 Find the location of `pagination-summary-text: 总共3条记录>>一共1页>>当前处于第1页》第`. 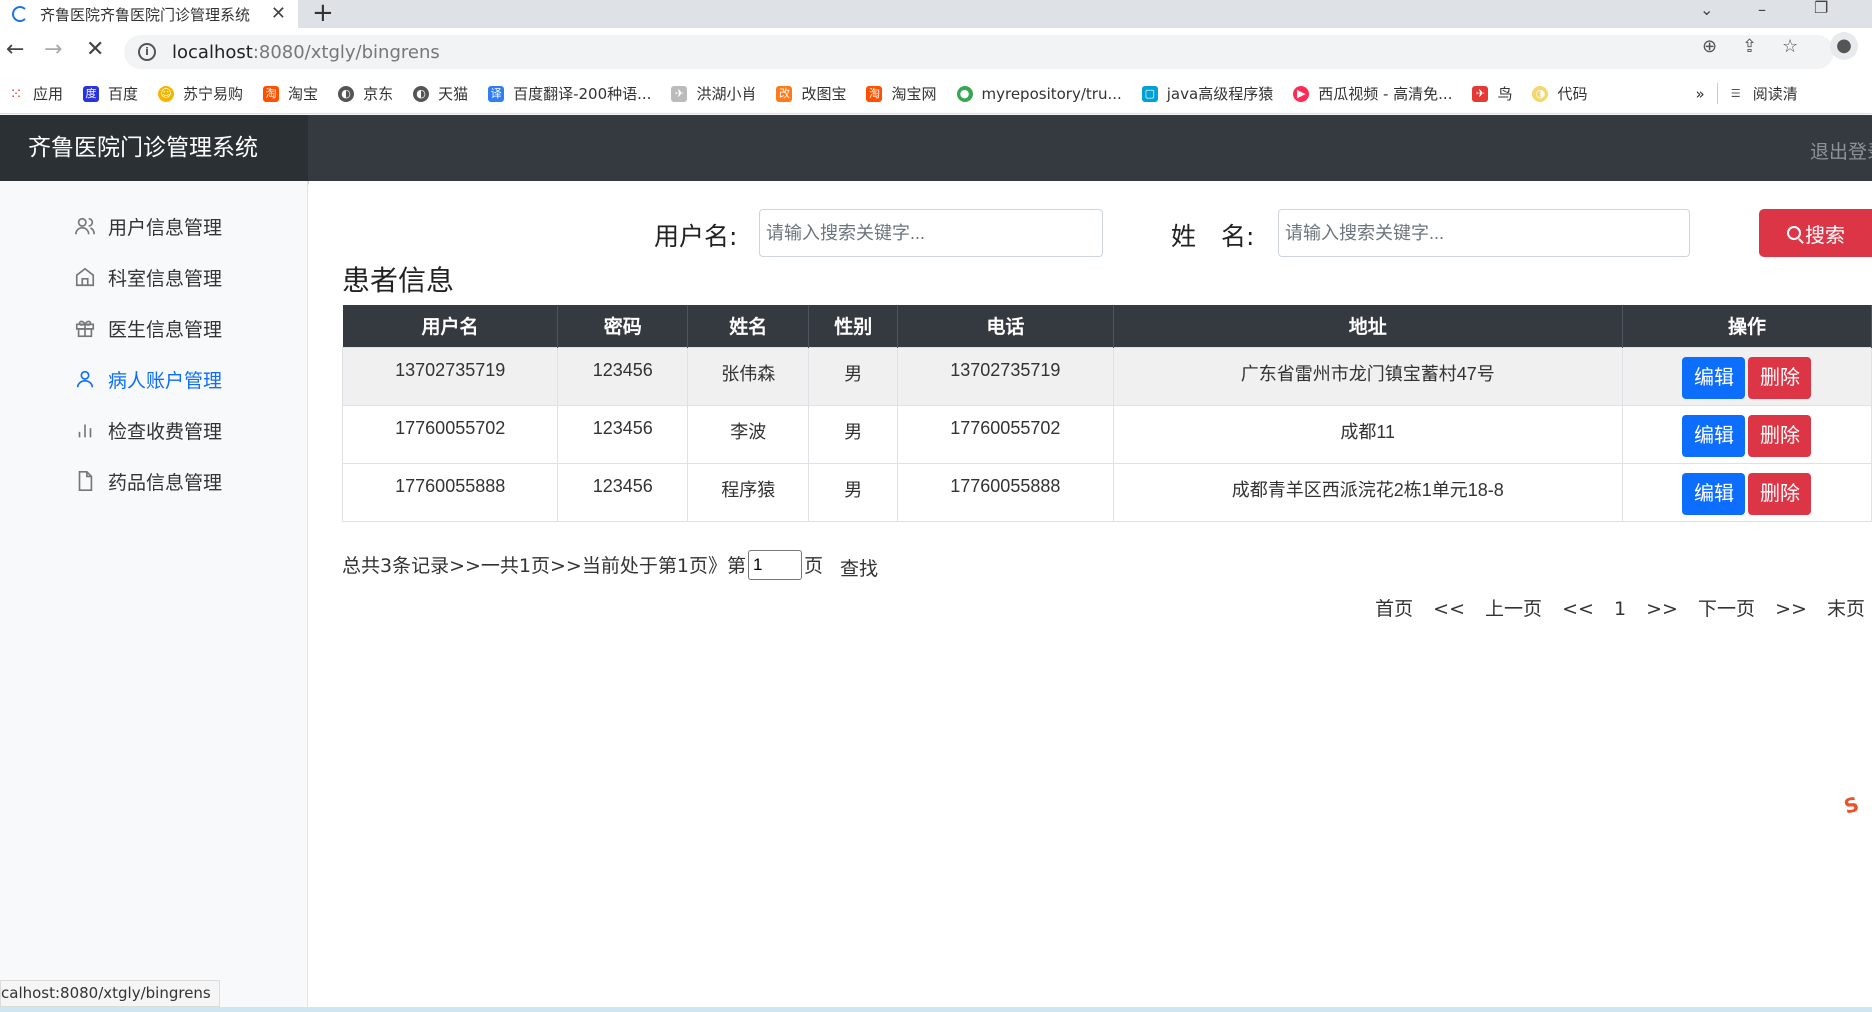

pagination-summary-text: 总共3条记录>>一共1页>>当前处于第1页》第 is located at coordinates (544, 566).